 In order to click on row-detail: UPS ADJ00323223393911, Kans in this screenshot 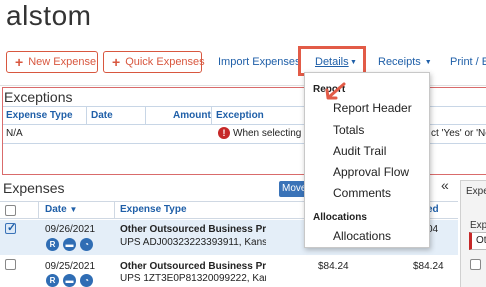, I will do `click(193, 242)`.